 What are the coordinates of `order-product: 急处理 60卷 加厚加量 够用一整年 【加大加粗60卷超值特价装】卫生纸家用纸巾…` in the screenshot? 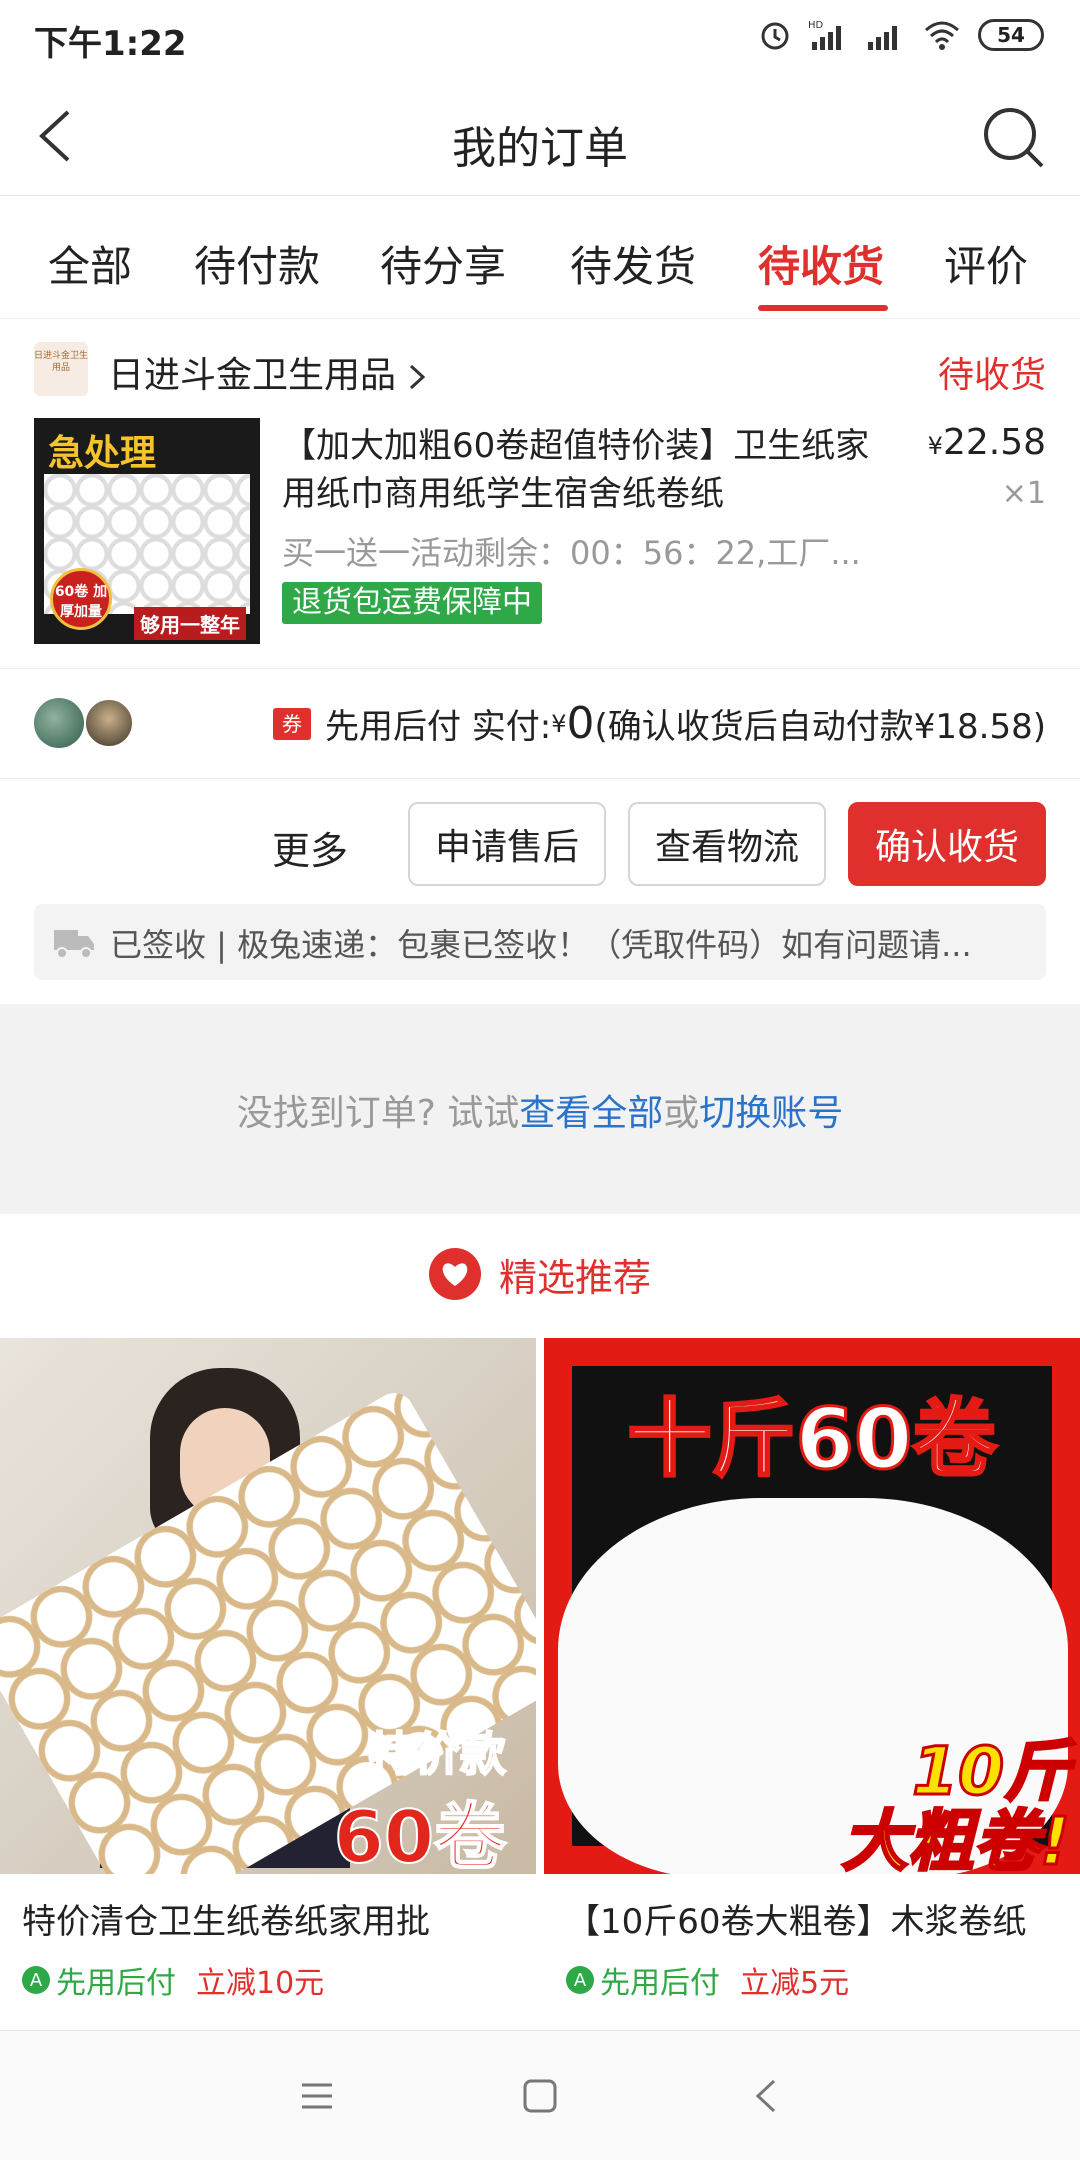 It's located at (540, 536).